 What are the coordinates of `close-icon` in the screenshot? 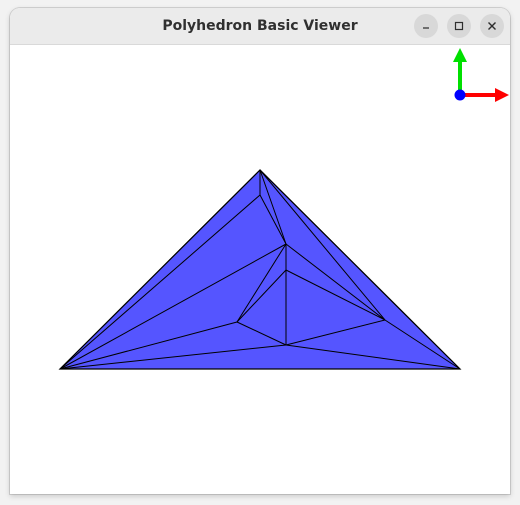 It's located at (492, 26).